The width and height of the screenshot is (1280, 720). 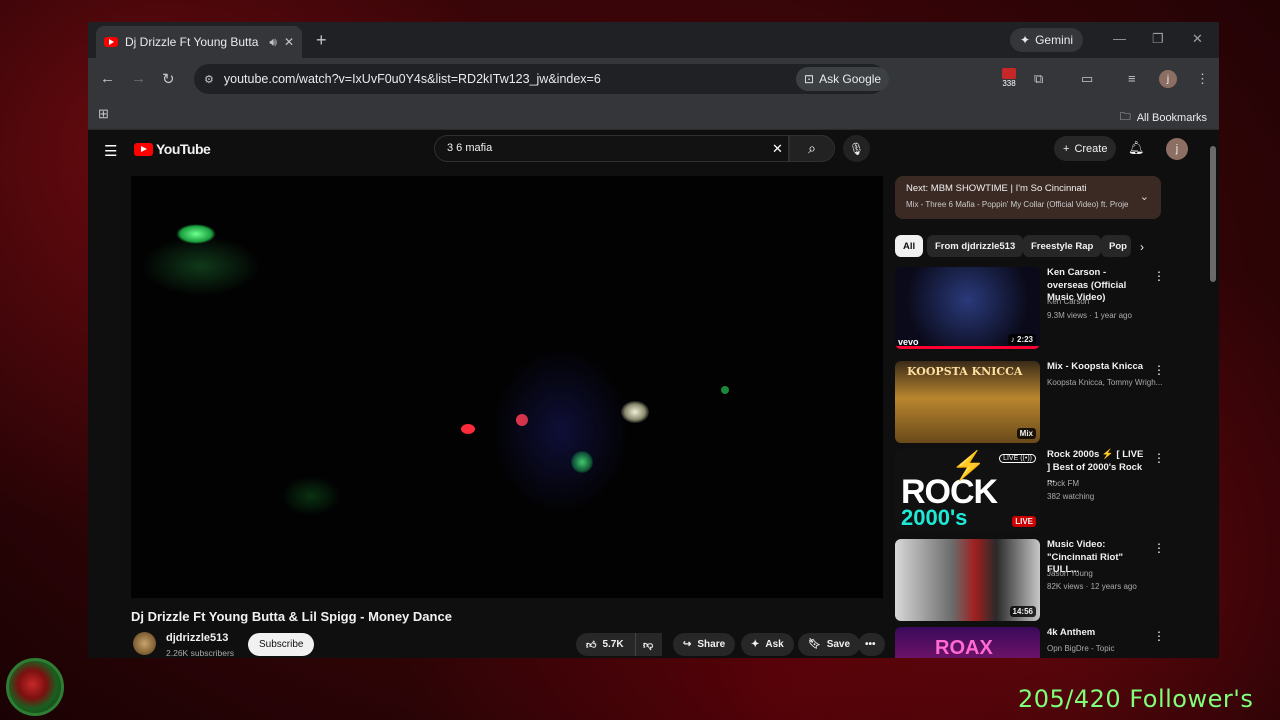 I want to click on create-button: + Create, so click(x=1085, y=148).